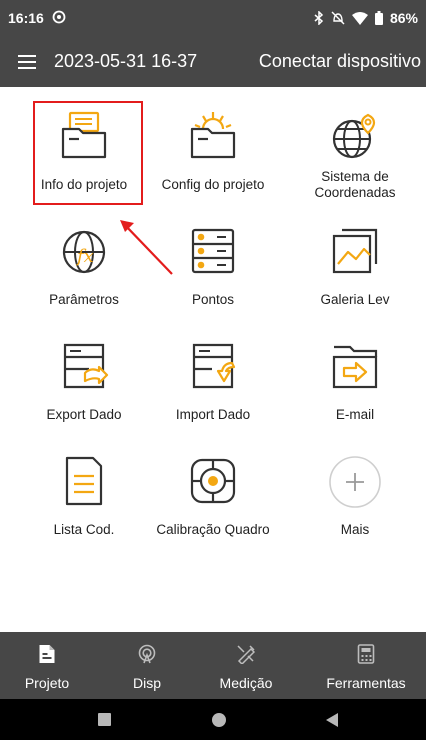 Image resolution: width=426 pixels, height=740 pixels. What do you see at coordinates (338, 18) in the screenshot?
I see `mute-icon` at bounding box center [338, 18].